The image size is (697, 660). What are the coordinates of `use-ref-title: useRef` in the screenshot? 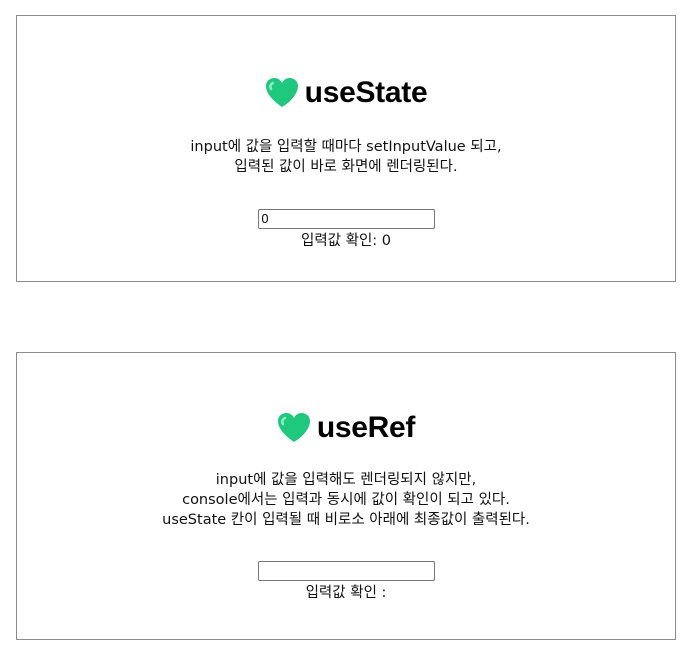 It's located at (346, 428).